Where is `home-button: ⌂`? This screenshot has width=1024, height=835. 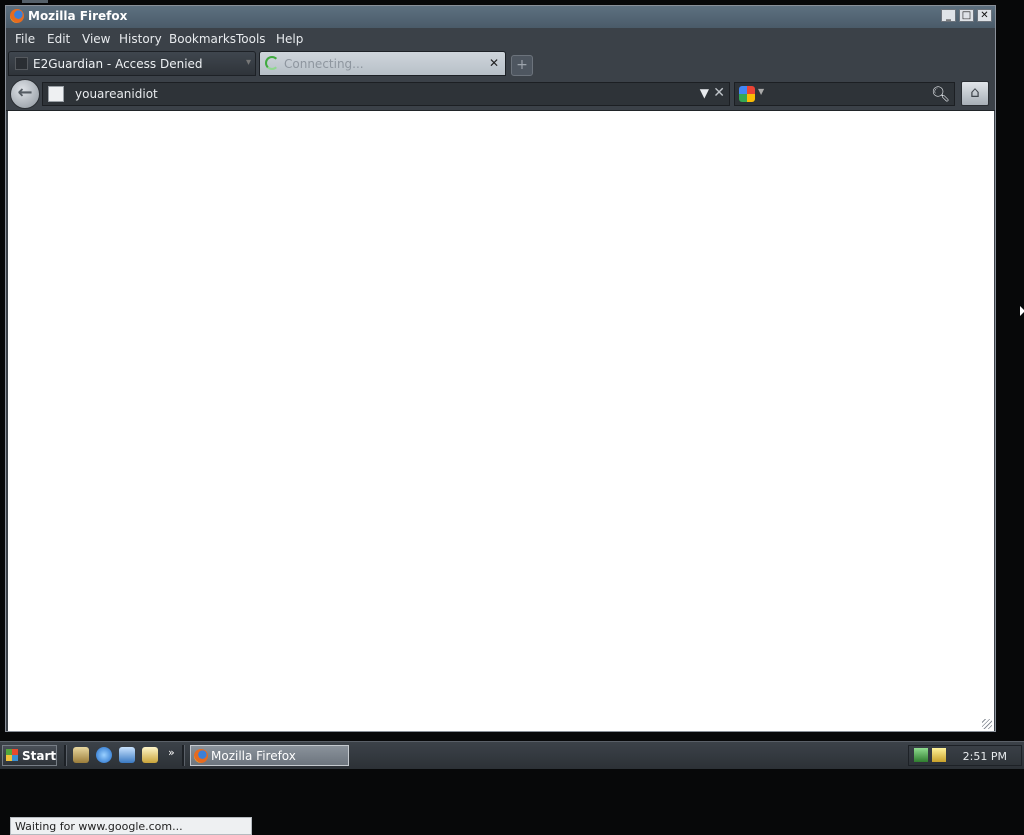
home-button: ⌂ is located at coordinates (975, 93).